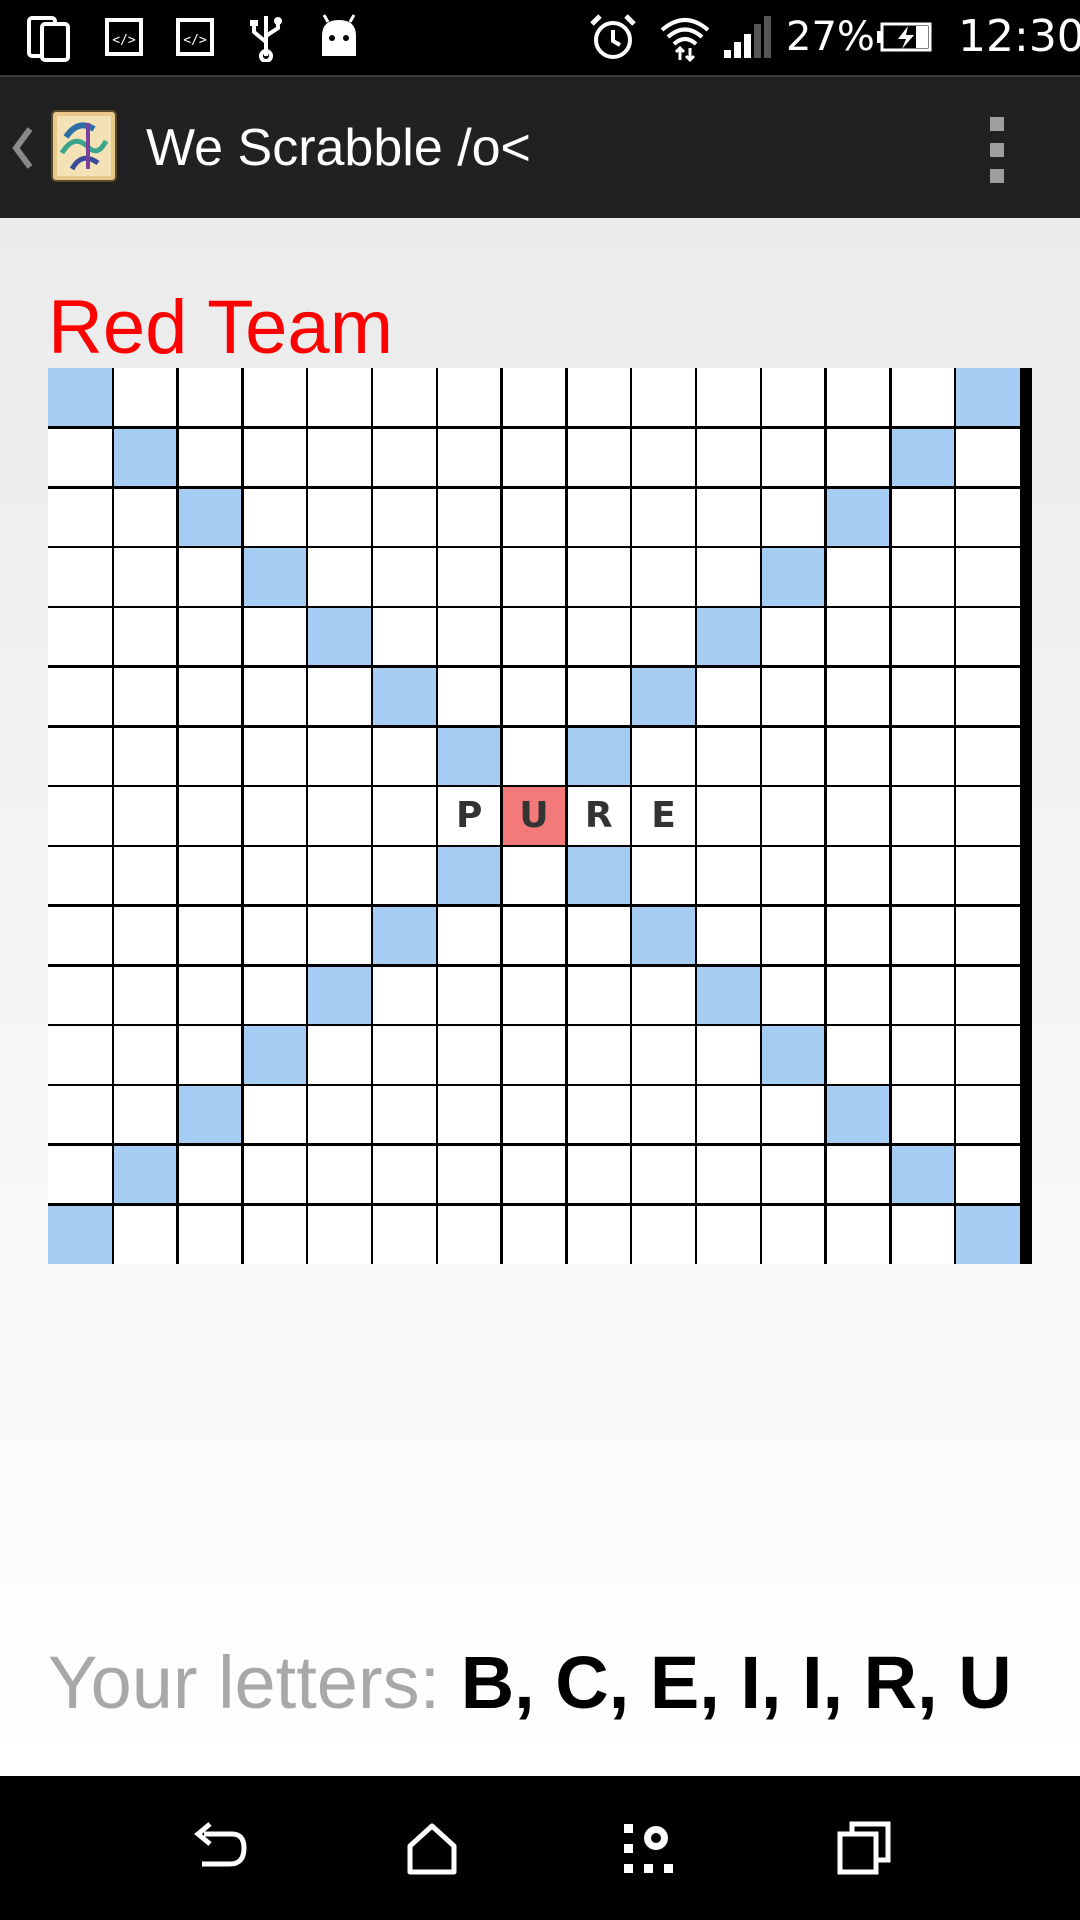 The height and width of the screenshot is (1920, 1080). I want to click on home-icon, so click(432, 1848).